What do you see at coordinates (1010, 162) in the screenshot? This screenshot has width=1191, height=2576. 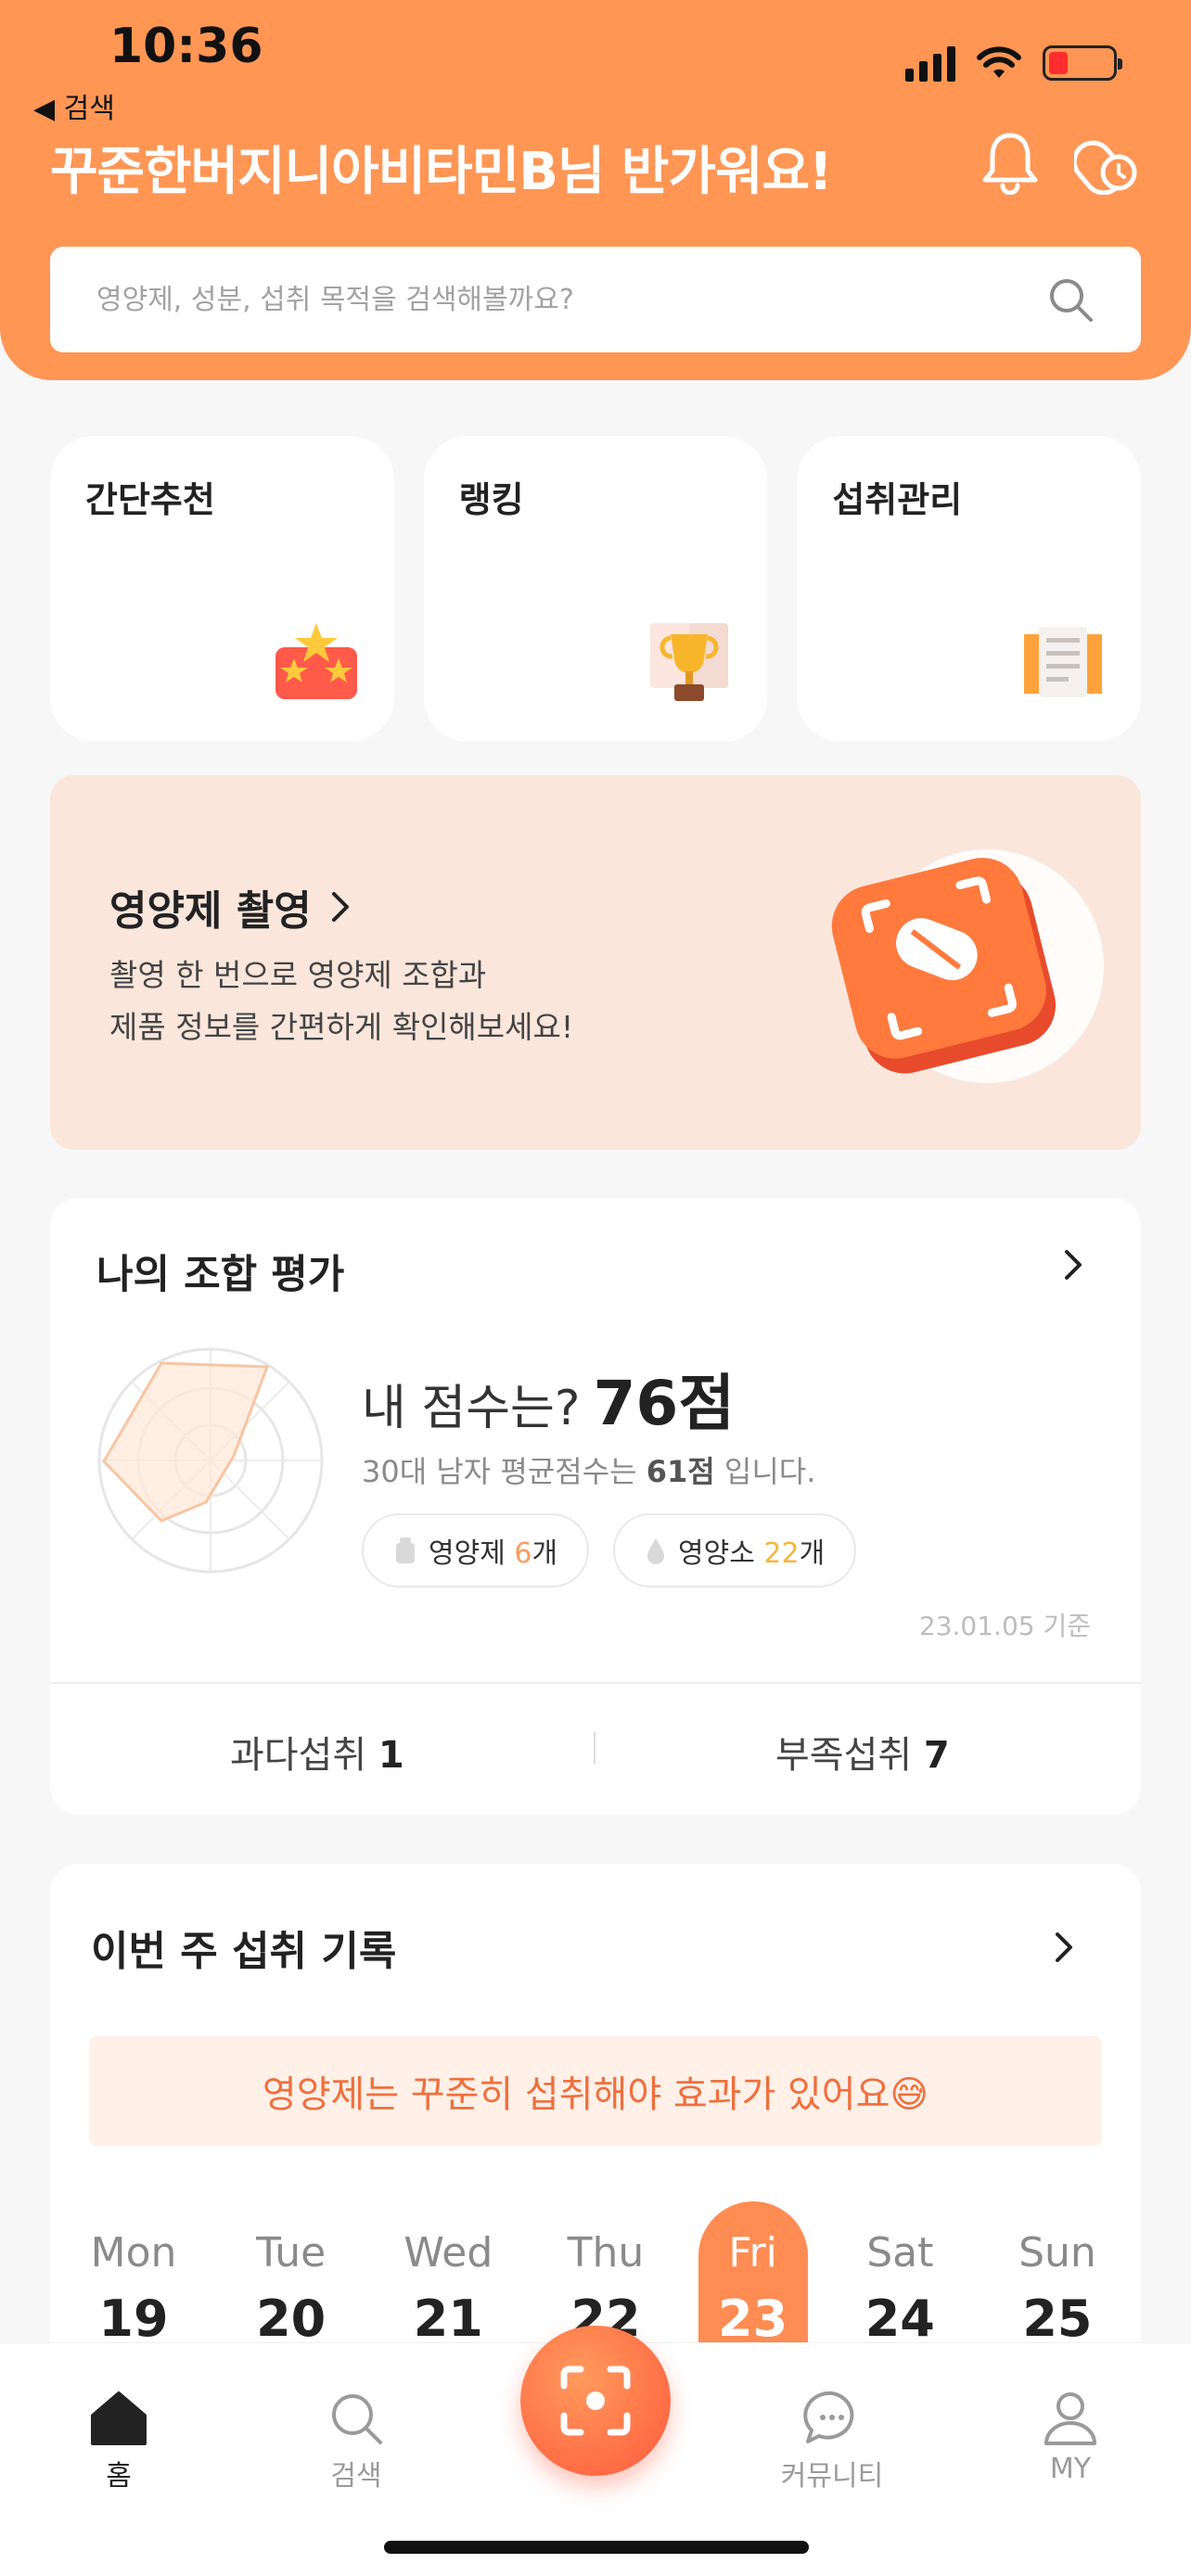 I see `bell-icon` at bounding box center [1010, 162].